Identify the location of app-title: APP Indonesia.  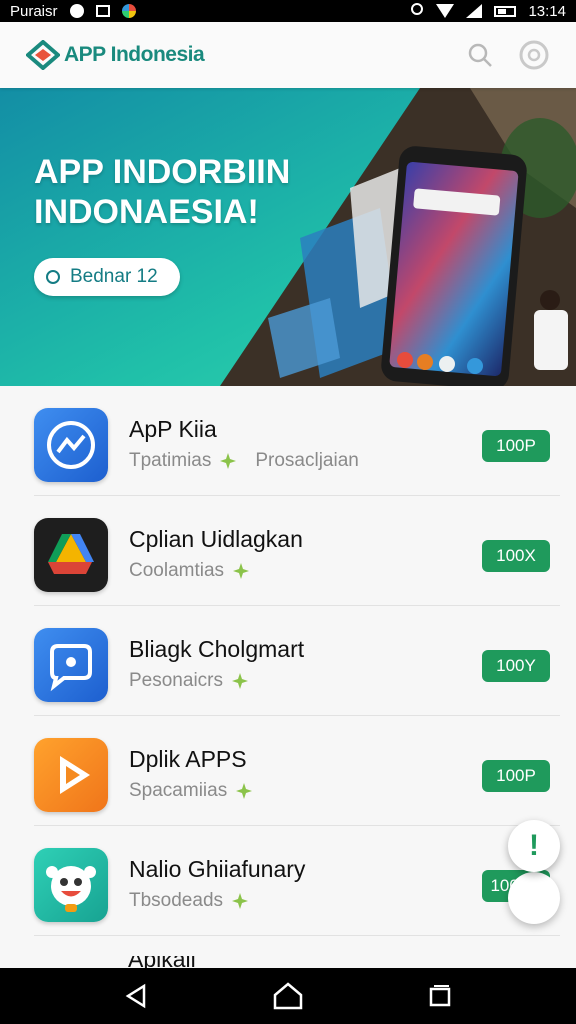
(134, 54).